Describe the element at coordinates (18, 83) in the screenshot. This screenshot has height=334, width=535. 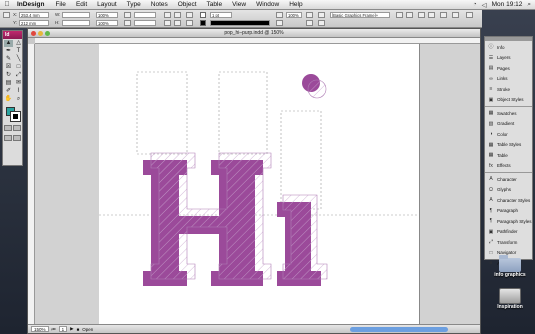
I see `note-tool-icon: ✉` at that location.